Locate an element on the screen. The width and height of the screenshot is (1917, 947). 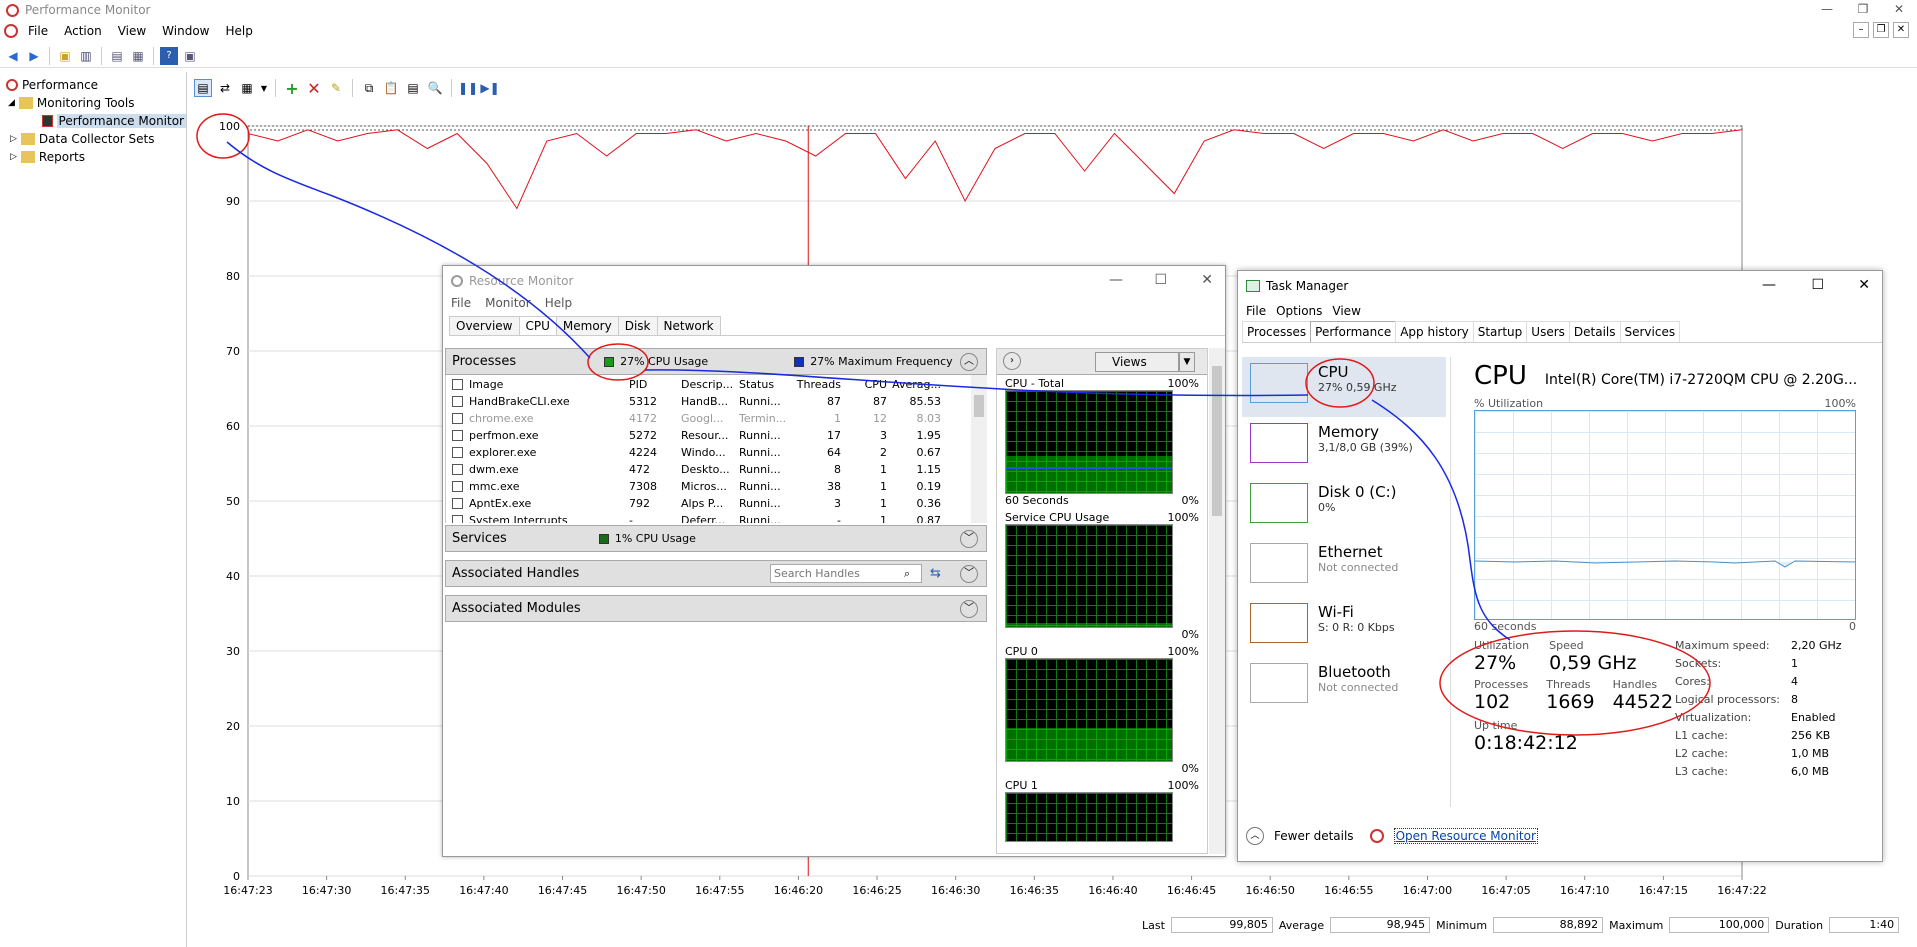
process-row: explorer.exe 4224 Windo... Runni... 64 2 0.67 is located at coordinates (716, 452).